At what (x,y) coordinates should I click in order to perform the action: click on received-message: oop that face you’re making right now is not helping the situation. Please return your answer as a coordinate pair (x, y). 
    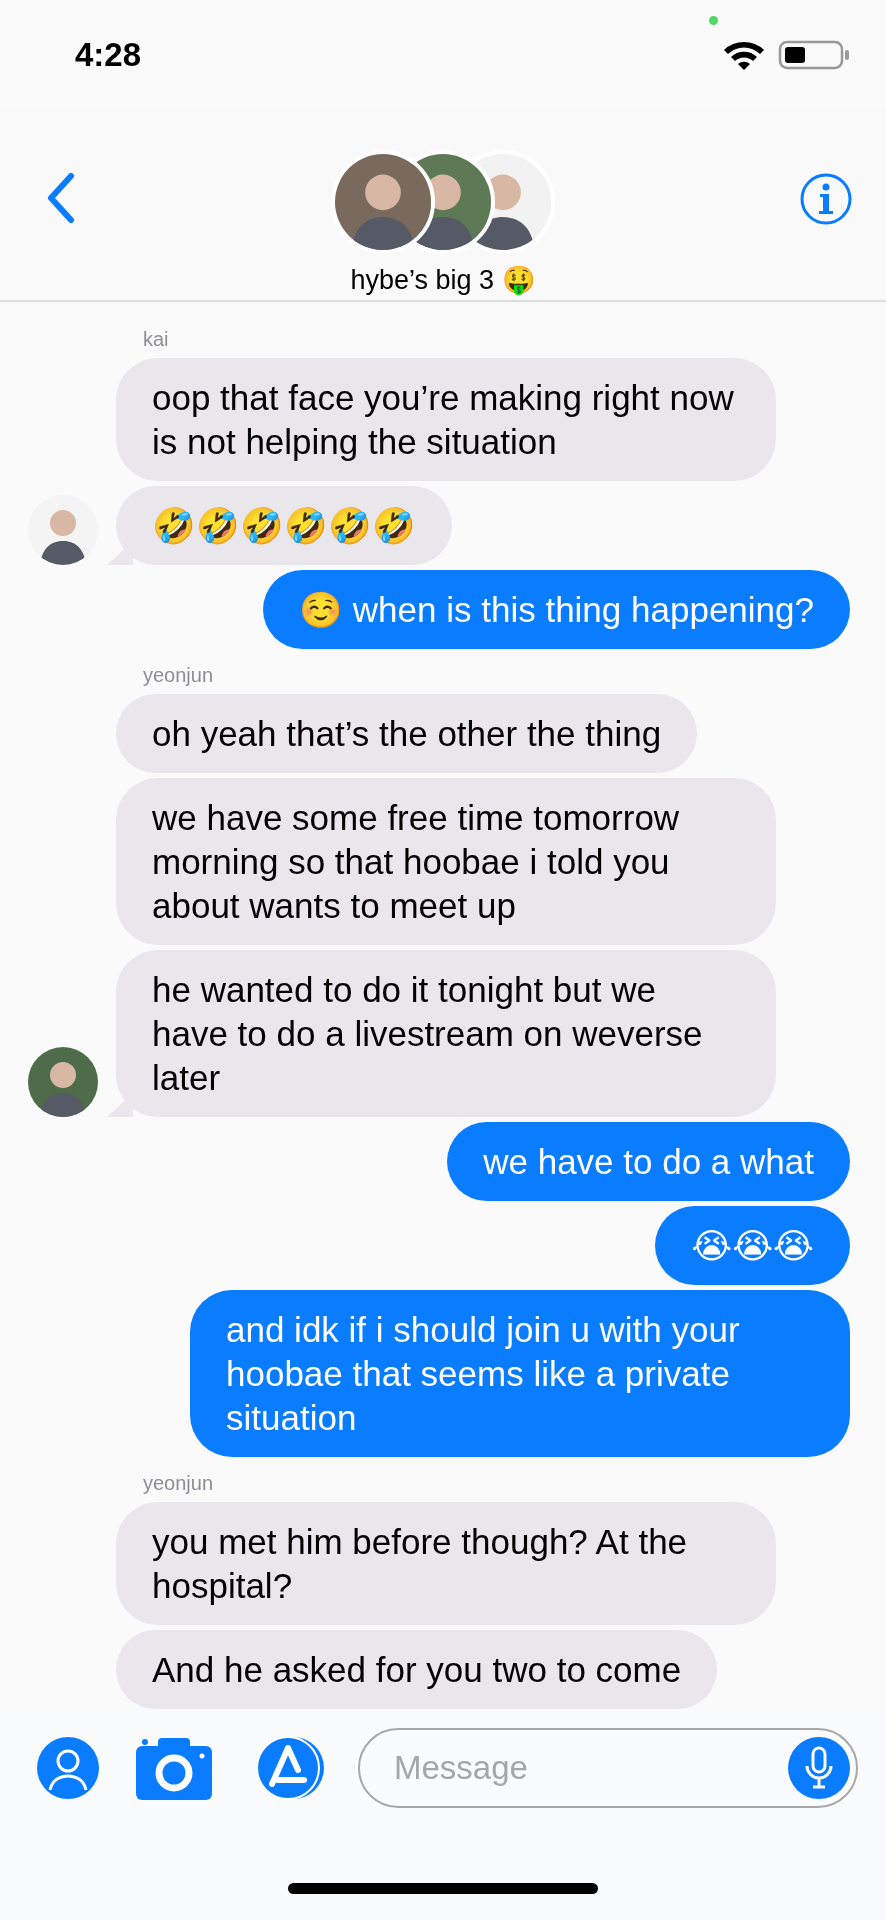
    Looking at the image, I should click on (446, 419).